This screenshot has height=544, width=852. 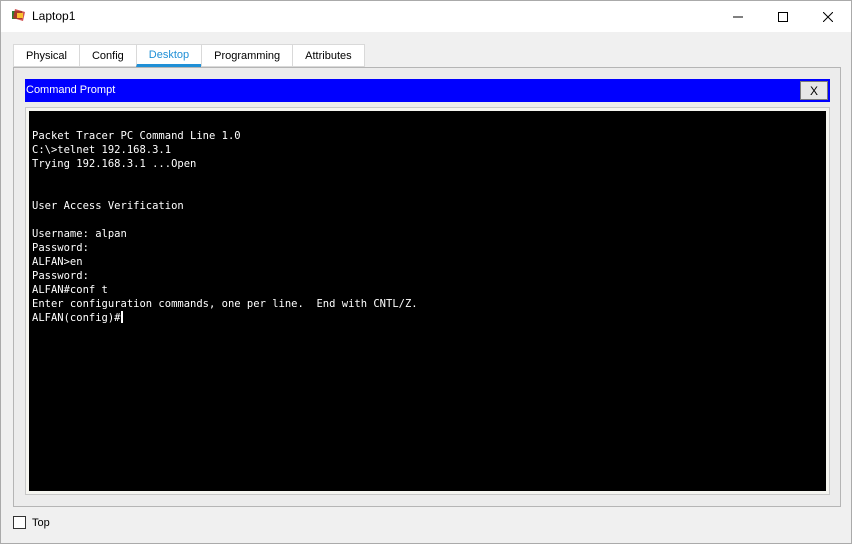 I want to click on close-icon, so click(x=828, y=16).